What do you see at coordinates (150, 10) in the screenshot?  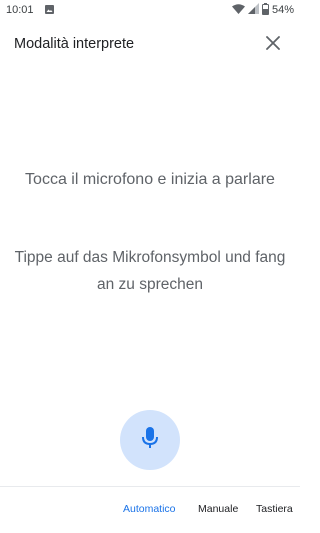 I see `status-bar: 10:01 54%` at bounding box center [150, 10].